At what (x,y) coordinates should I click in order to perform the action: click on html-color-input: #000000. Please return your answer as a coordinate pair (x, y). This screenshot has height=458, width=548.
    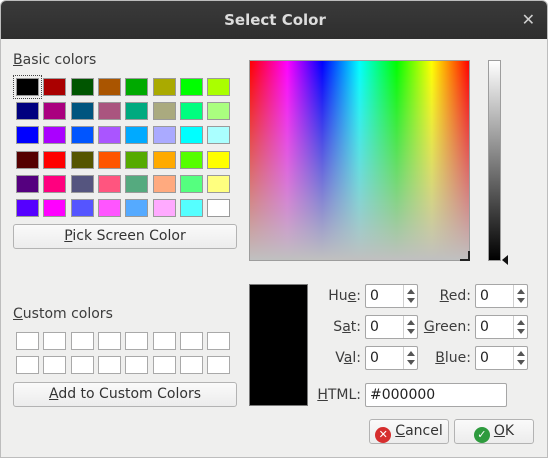
    Looking at the image, I should click on (436, 395).